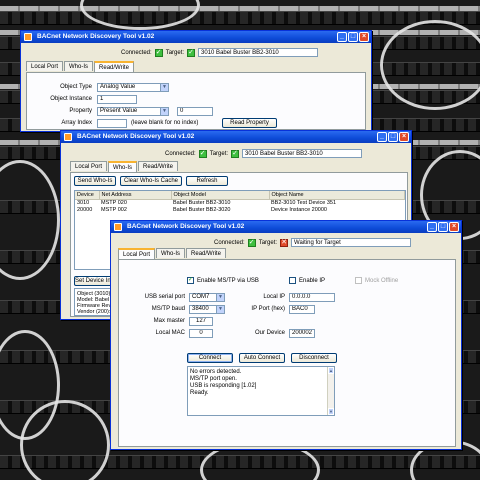  I want to click on scroll-down-icon: ▼, so click(331, 411).